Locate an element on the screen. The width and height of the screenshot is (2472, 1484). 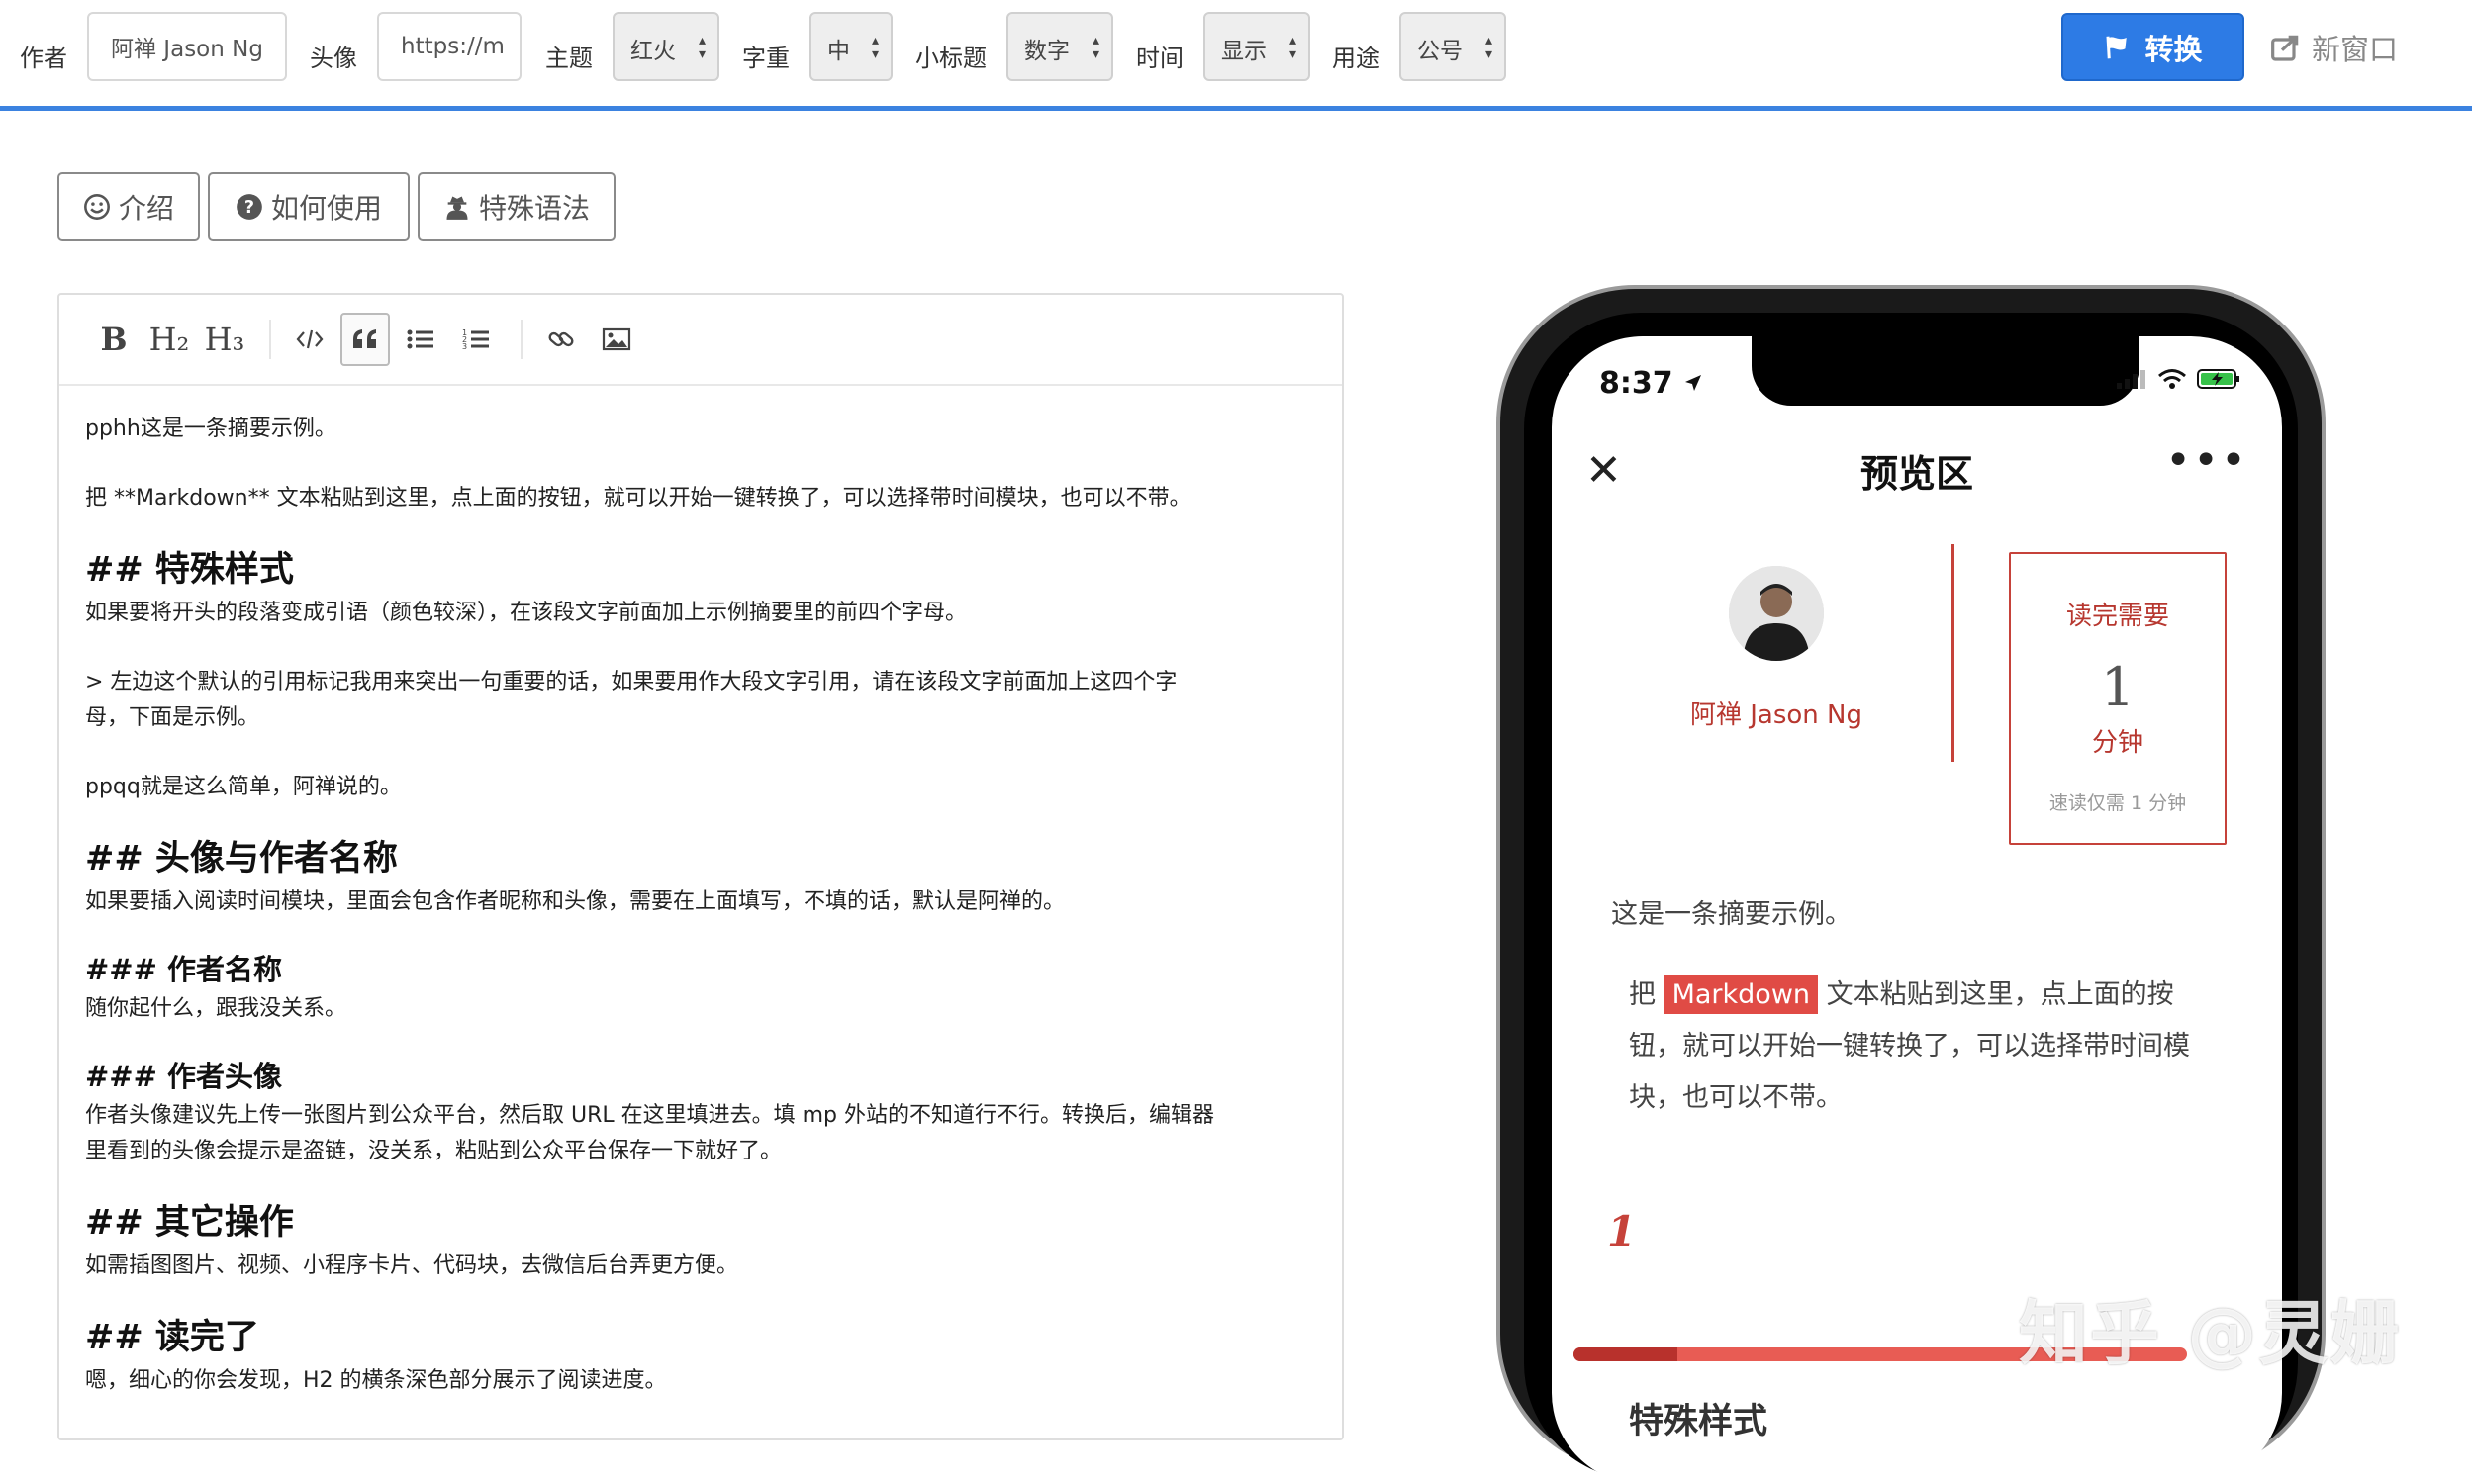
reading-progress-fill is located at coordinates (1625, 1354).